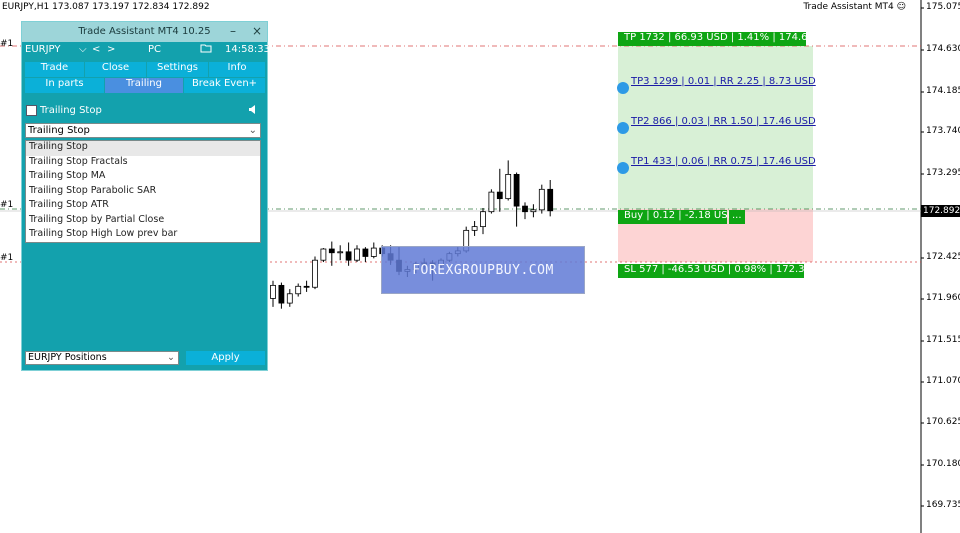 The width and height of the screenshot is (960, 533). Describe the element at coordinates (715, 127) in the screenshot. I see `tp-zone` at that location.